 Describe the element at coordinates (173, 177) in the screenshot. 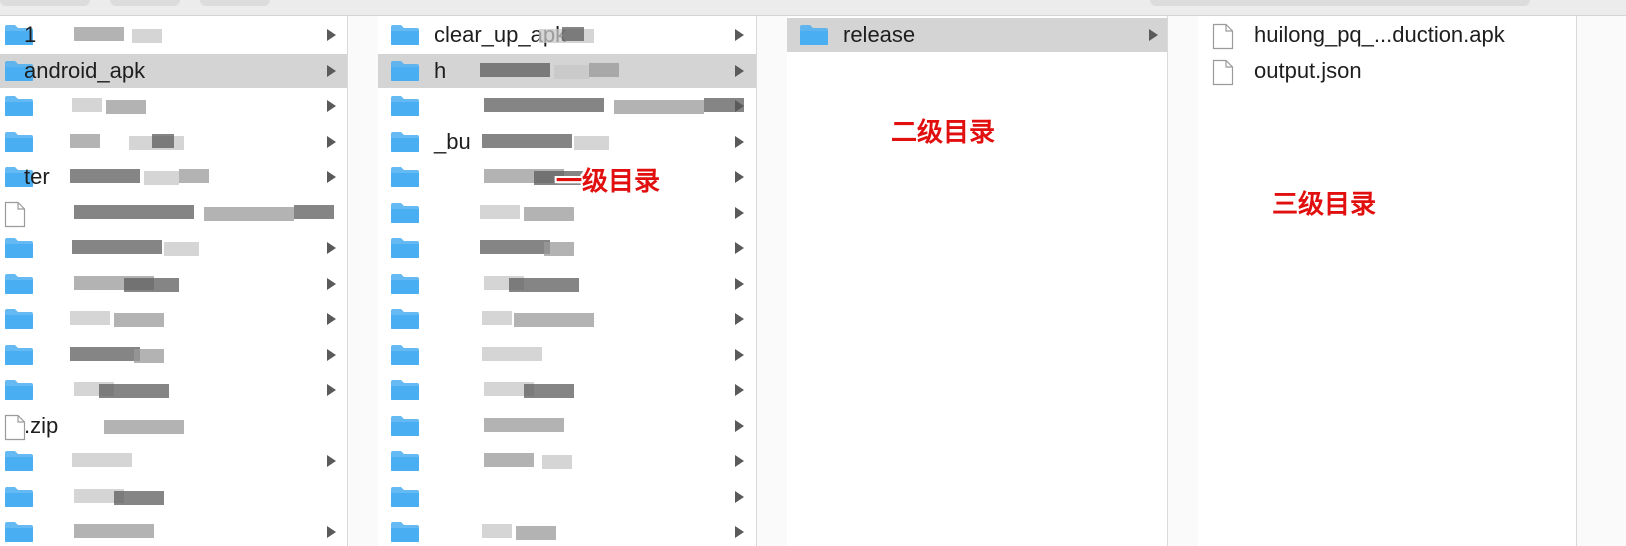

I see `folder-row: ter` at that location.